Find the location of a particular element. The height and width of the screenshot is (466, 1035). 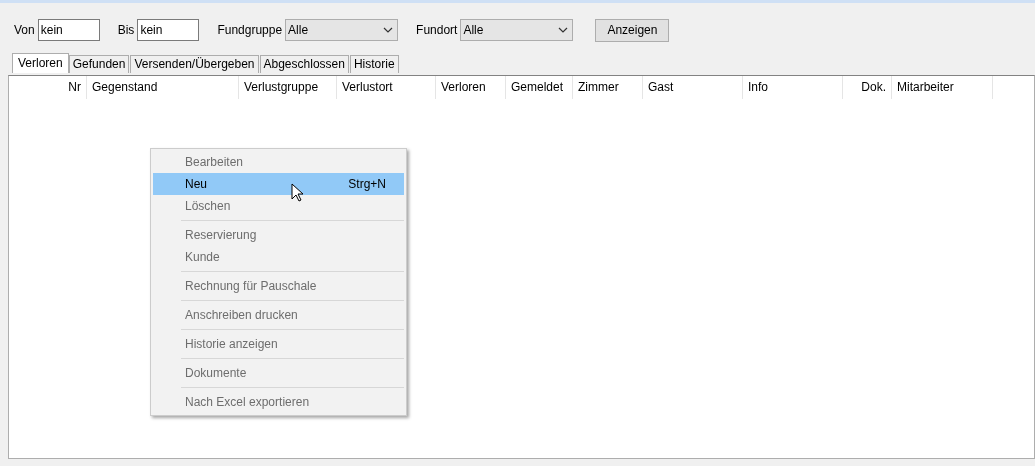

tab: Versenden/Übergeben is located at coordinates (194, 64).